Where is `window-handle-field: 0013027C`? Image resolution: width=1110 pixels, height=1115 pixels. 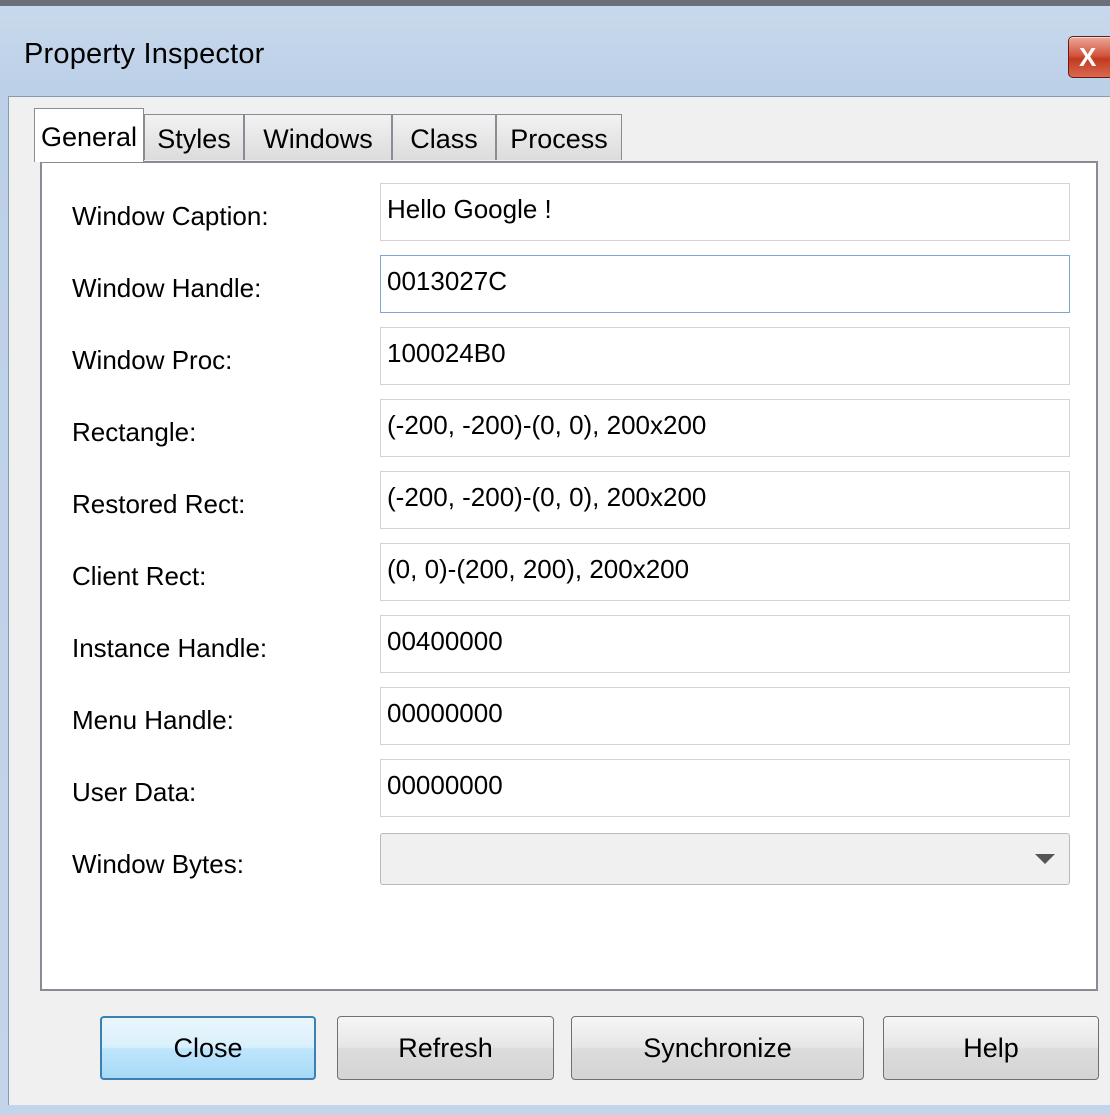
window-handle-field: 0013027C is located at coordinates (725, 284).